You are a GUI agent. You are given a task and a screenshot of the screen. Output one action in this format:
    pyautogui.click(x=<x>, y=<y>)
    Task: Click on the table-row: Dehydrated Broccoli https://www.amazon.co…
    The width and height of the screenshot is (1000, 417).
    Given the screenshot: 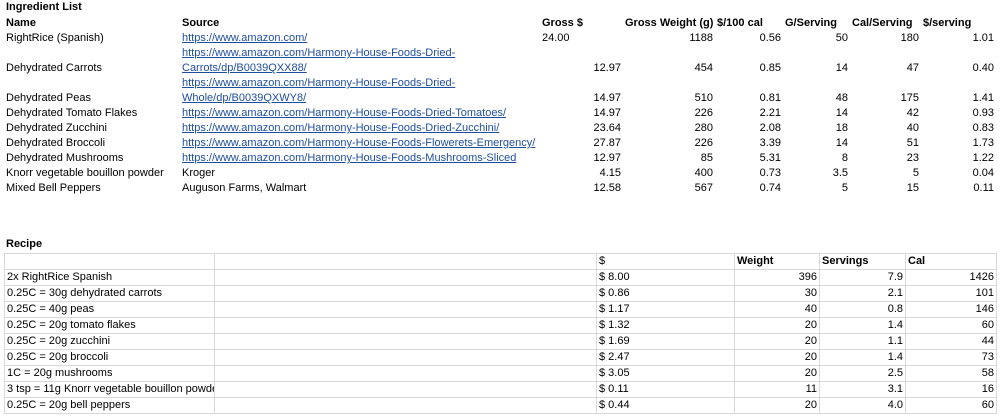 What is the action you would take?
    pyautogui.click(x=500, y=143)
    